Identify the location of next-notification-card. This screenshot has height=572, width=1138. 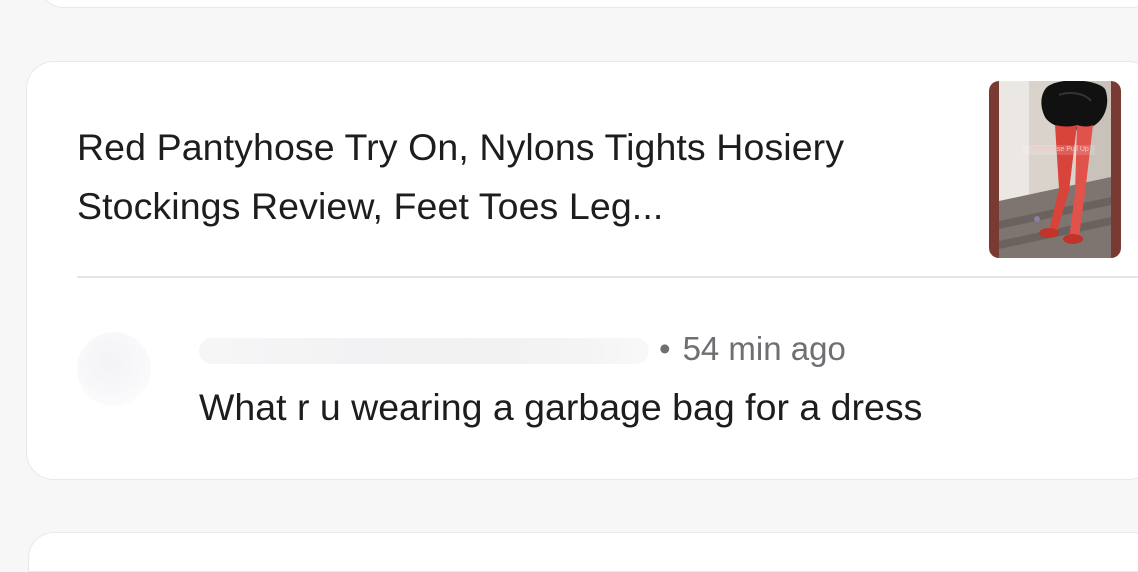
(583, 552).